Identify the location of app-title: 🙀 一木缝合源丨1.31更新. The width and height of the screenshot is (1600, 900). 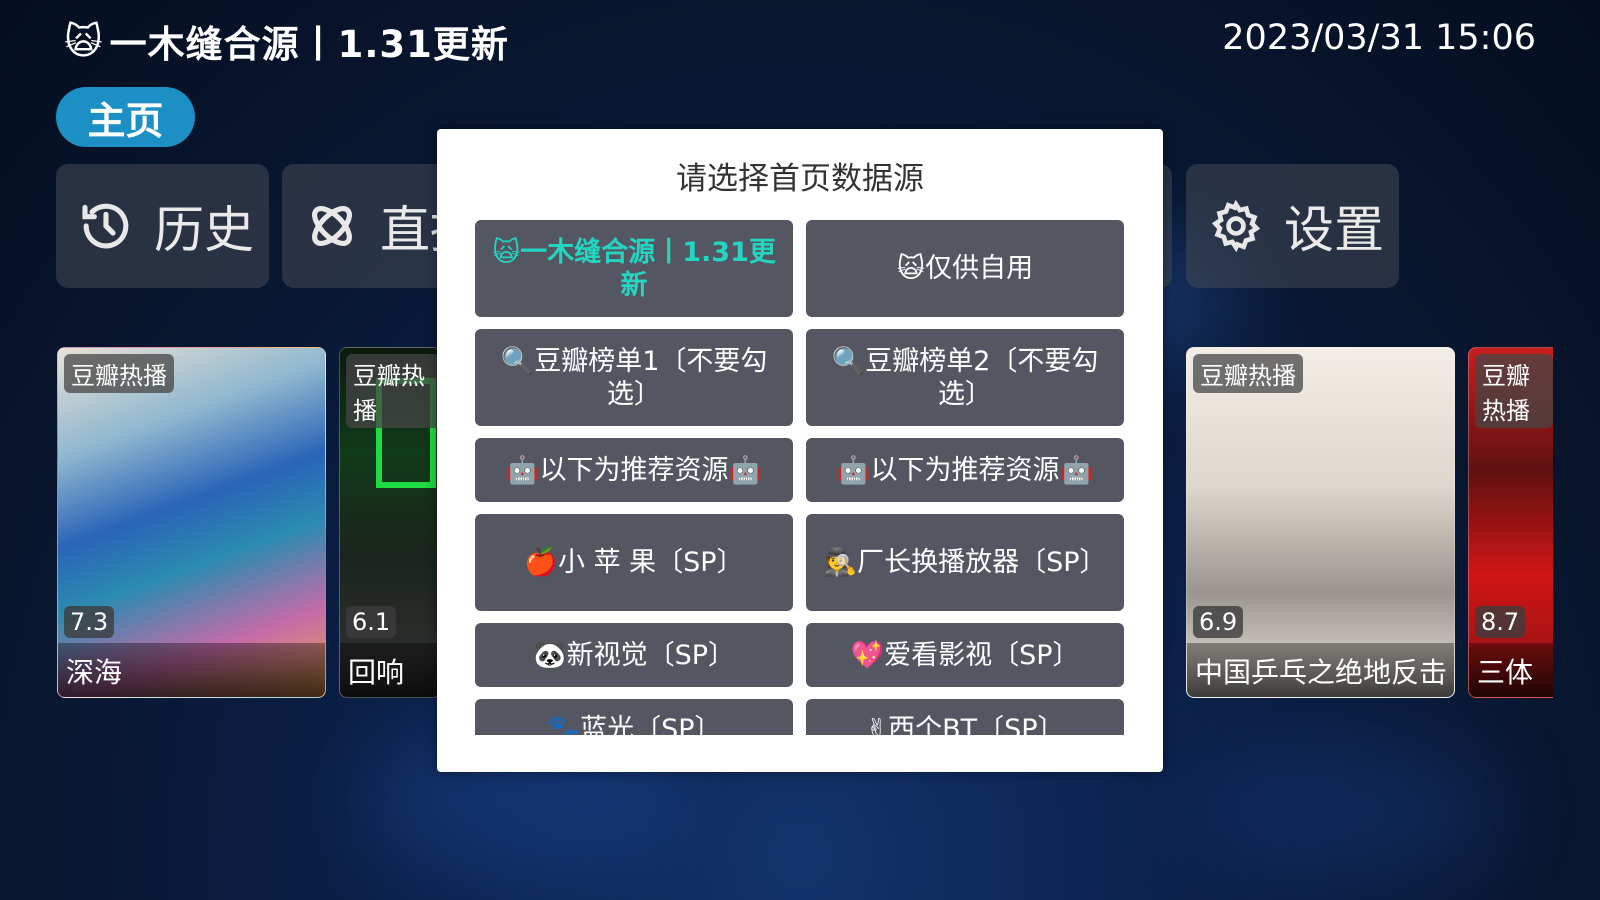
(286, 41).